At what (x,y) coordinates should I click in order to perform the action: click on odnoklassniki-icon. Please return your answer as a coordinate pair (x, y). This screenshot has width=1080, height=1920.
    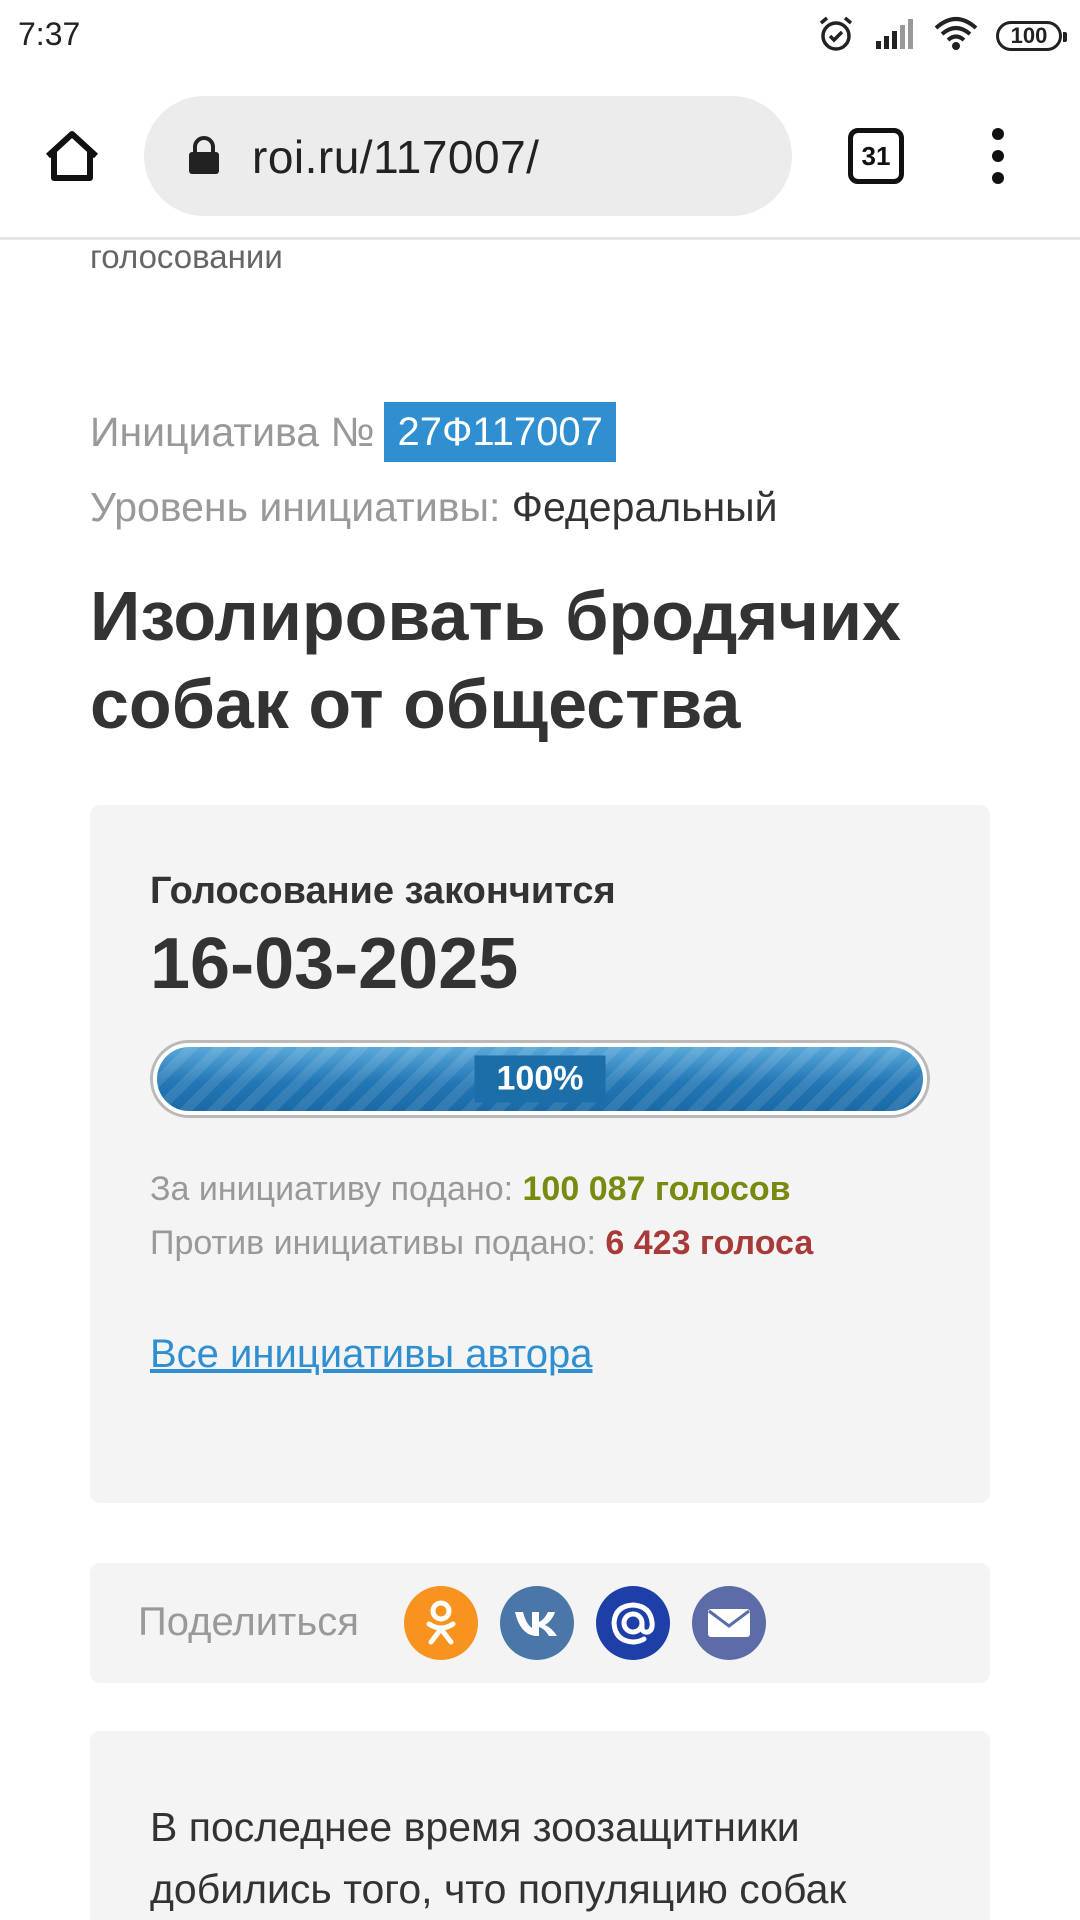
    Looking at the image, I should click on (441, 1622).